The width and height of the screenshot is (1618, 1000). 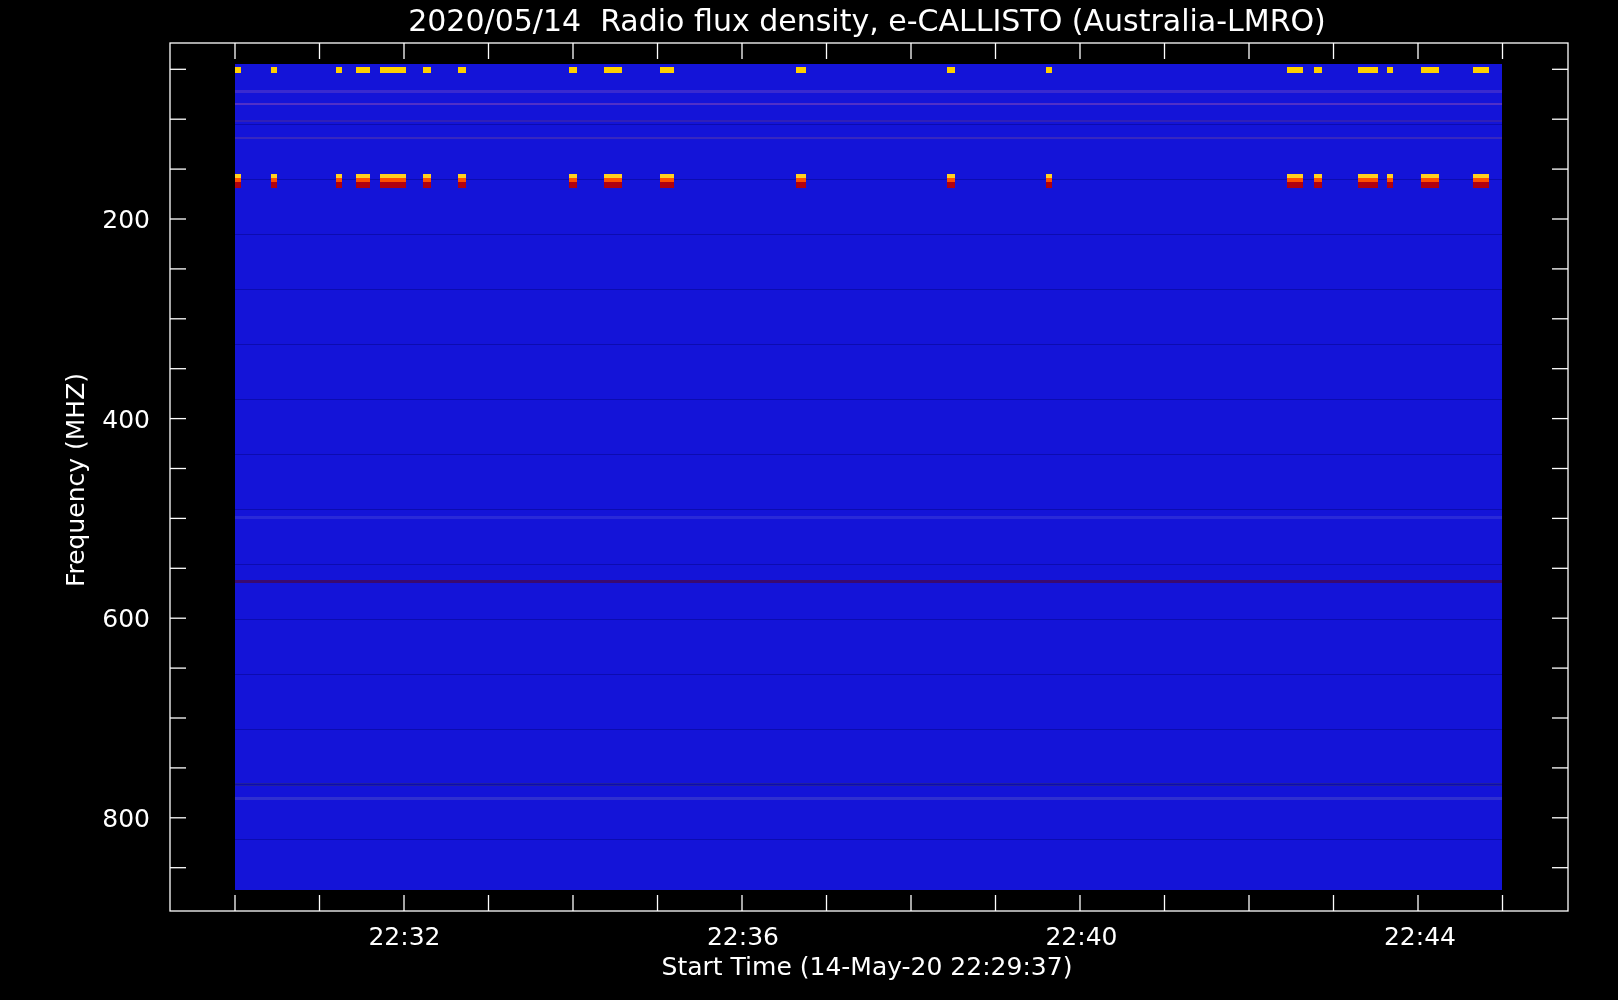 What do you see at coordinates (126, 219) in the screenshot?
I see `tick-label: 200` at bounding box center [126, 219].